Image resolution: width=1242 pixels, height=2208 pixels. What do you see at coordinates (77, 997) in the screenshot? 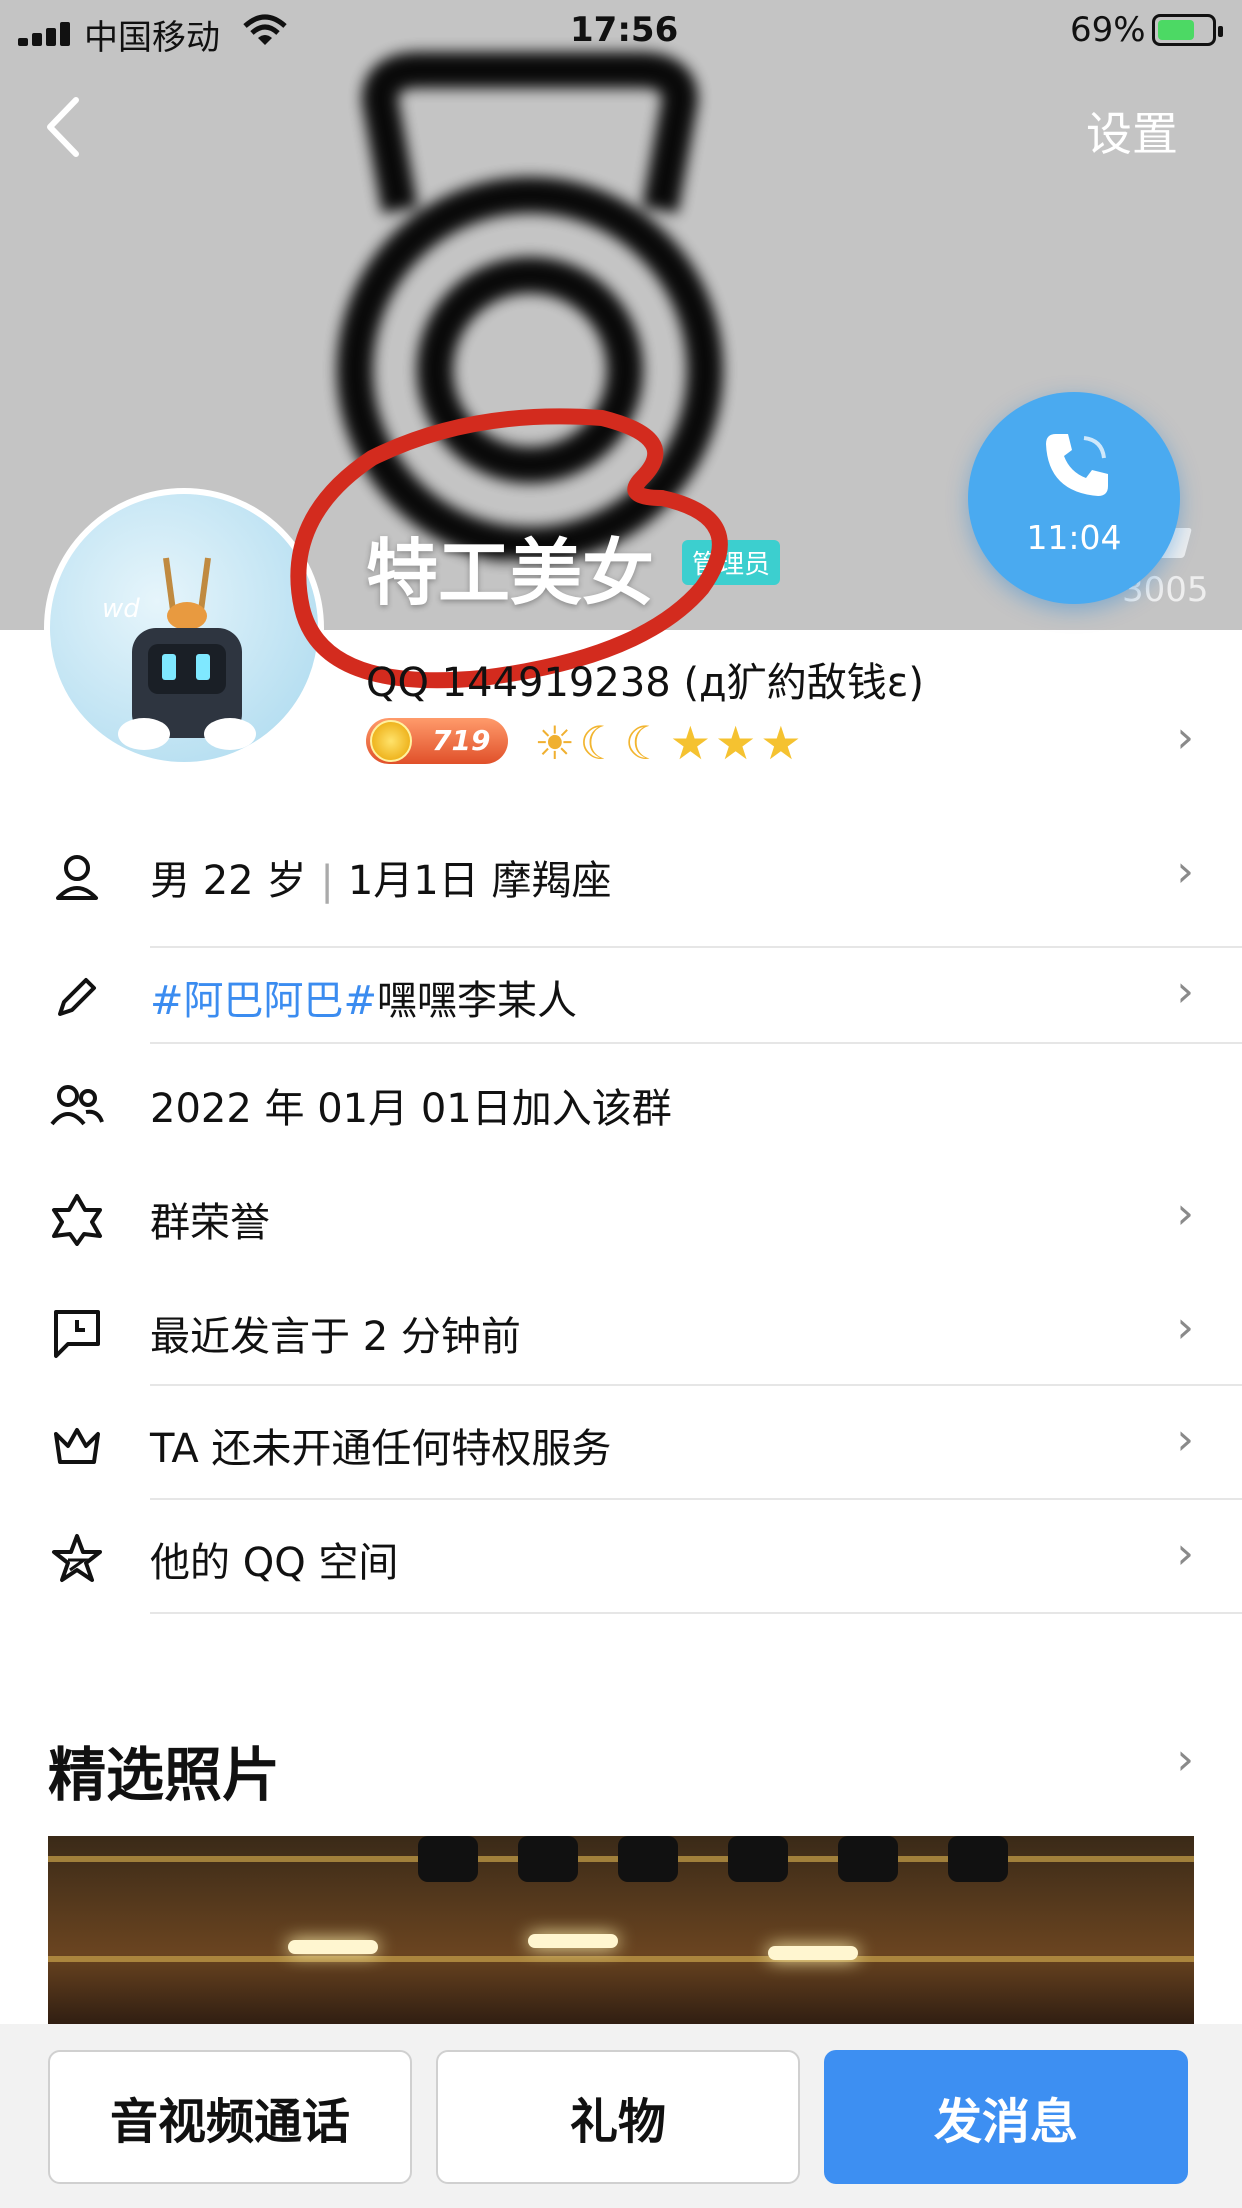
I see `pencil-icon` at bounding box center [77, 997].